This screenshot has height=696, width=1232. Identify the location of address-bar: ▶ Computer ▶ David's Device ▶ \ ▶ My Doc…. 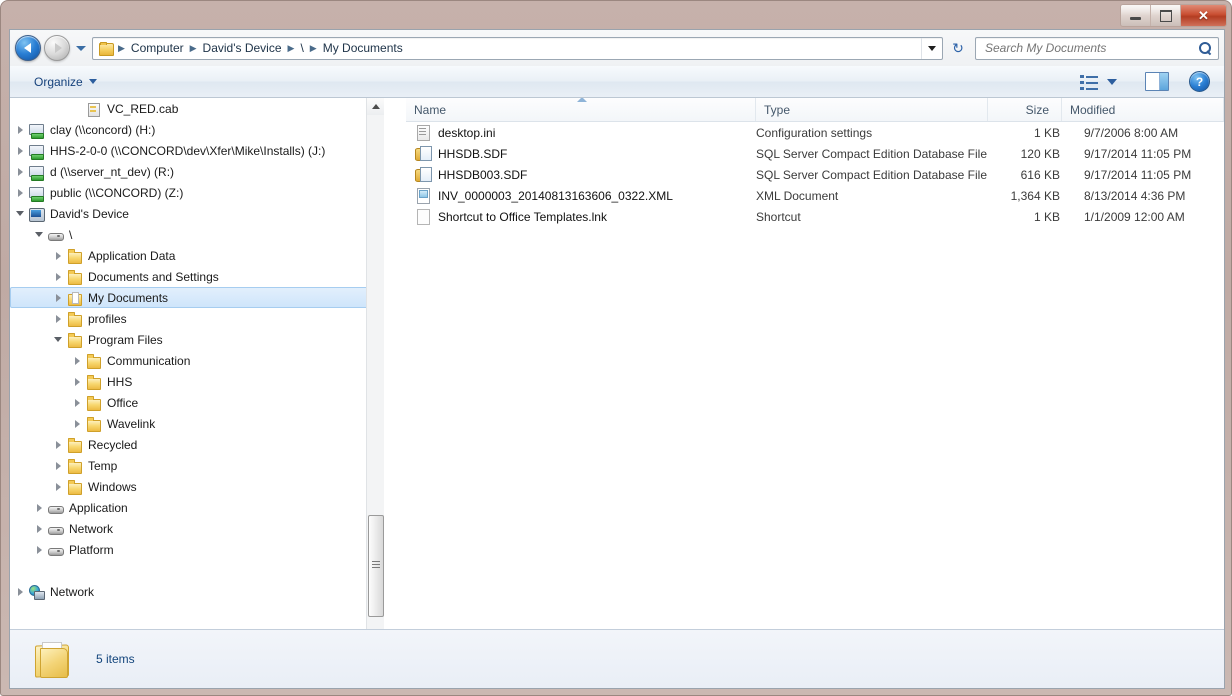
(617, 48).